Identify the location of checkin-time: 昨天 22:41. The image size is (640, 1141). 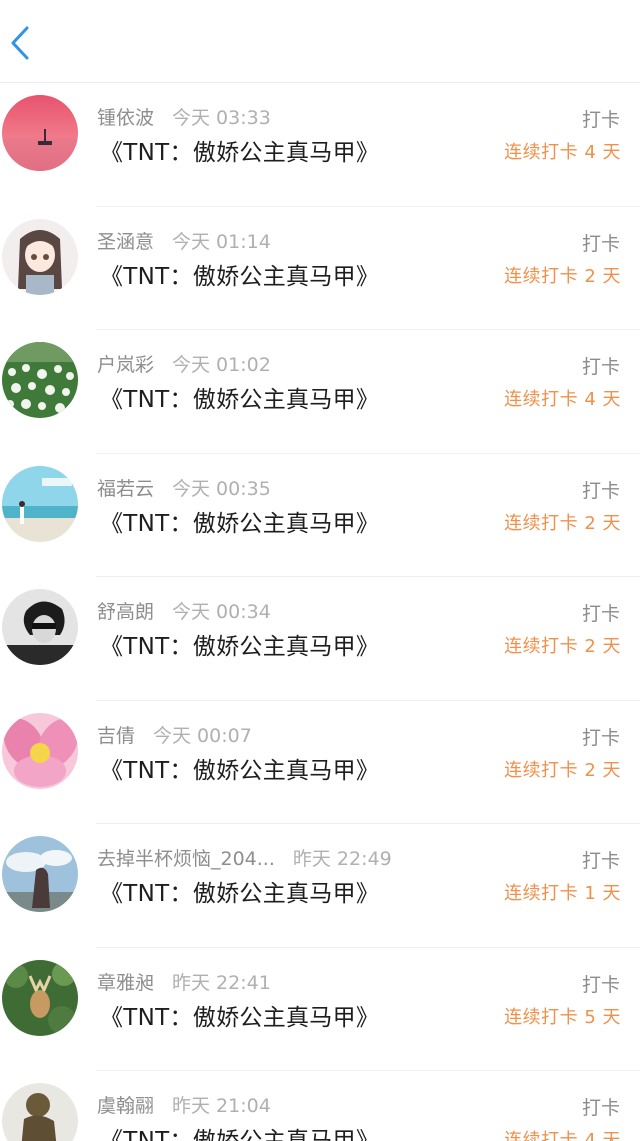
(221, 982).